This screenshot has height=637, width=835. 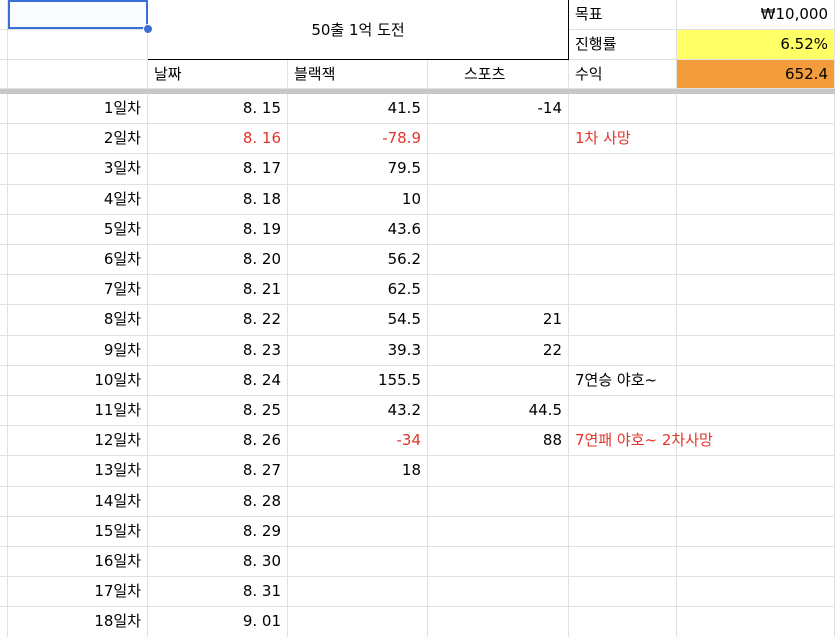 I want to click on date-cell: 8. 28, so click(x=218, y=501).